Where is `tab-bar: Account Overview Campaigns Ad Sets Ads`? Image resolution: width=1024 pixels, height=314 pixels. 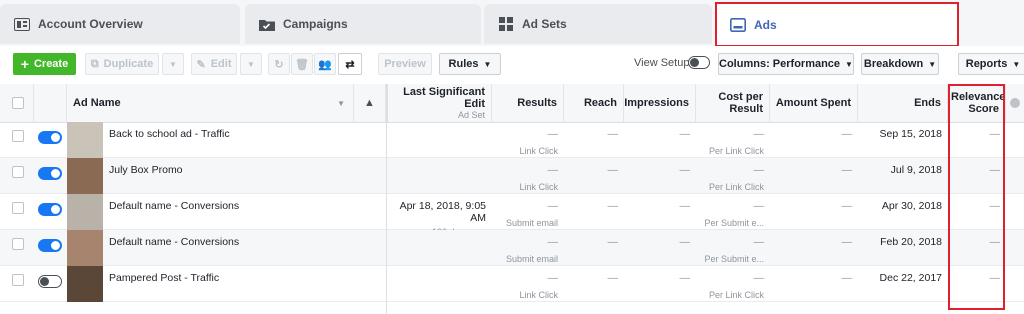 tab-bar: Account Overview Campaigns Ad Sets Ads is located at coordinates (512, 23).